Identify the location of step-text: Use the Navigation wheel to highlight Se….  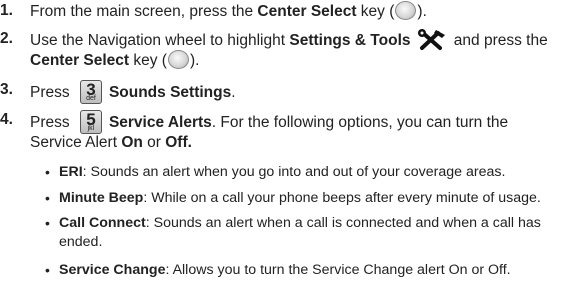
(289, 40).